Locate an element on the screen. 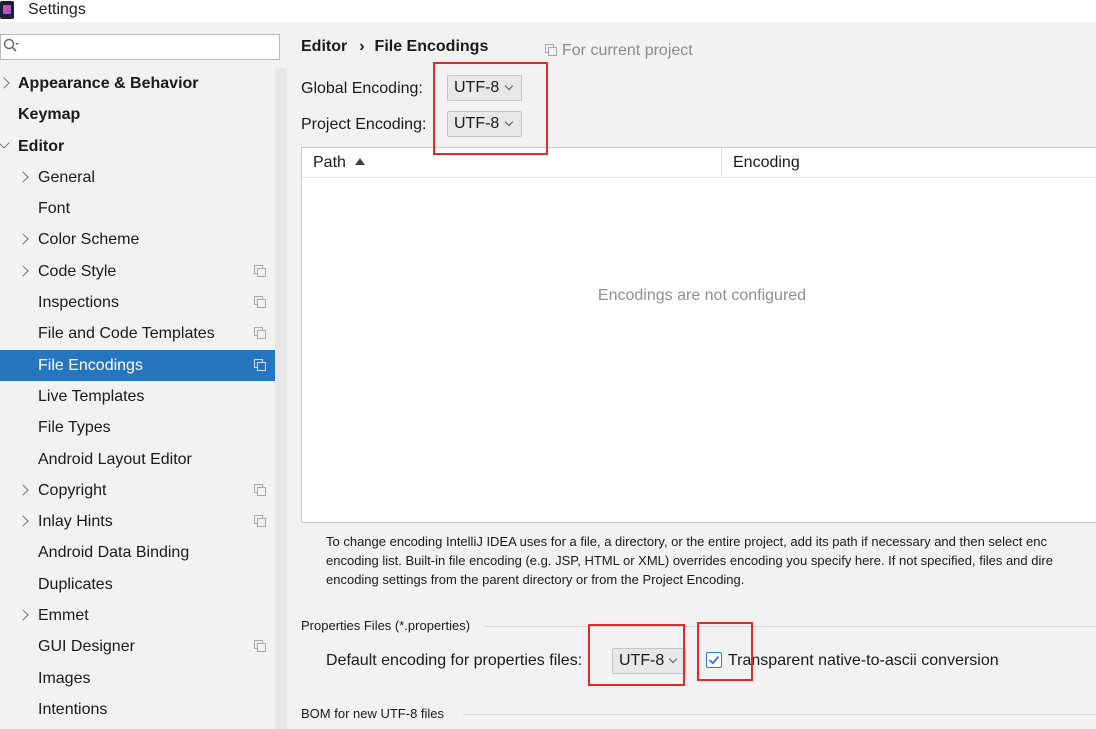 Image resolution: width=1096 pixels, height=729 pixels. sidebar-item-label: Images is located at coordinates (64, 678).